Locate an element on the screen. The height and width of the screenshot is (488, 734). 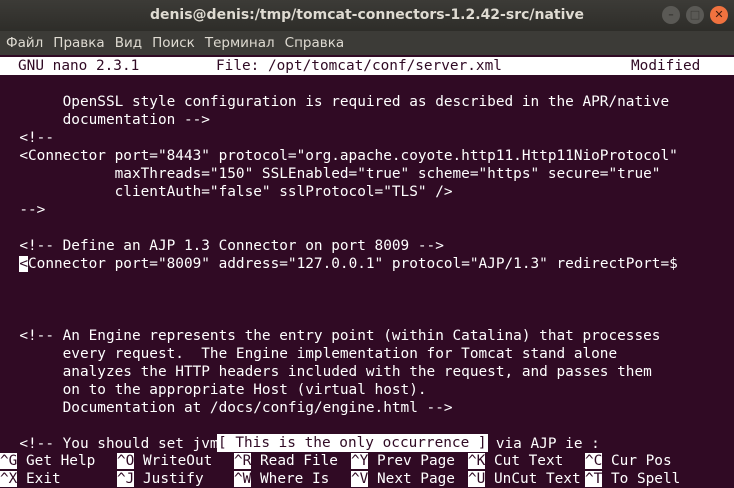
editor-line: <!-- is located at coordinates (28, 138).